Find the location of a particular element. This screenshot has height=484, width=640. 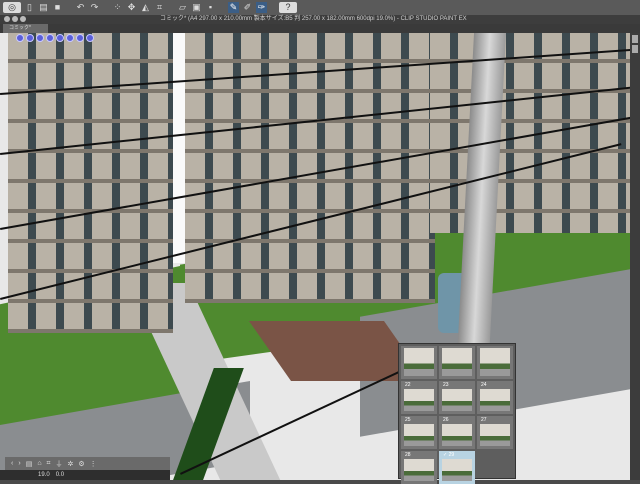

next-icon: › is located at coordinates (19, 463).